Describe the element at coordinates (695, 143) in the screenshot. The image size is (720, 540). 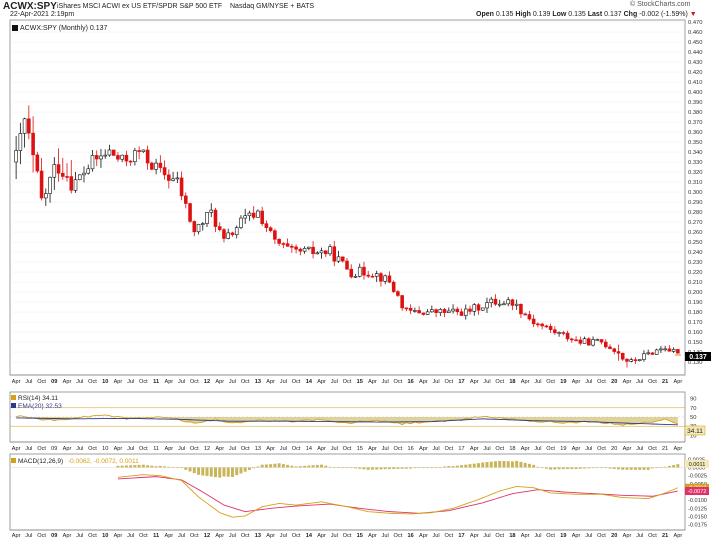
I see `price-ytick-label: 0.350` at that location.